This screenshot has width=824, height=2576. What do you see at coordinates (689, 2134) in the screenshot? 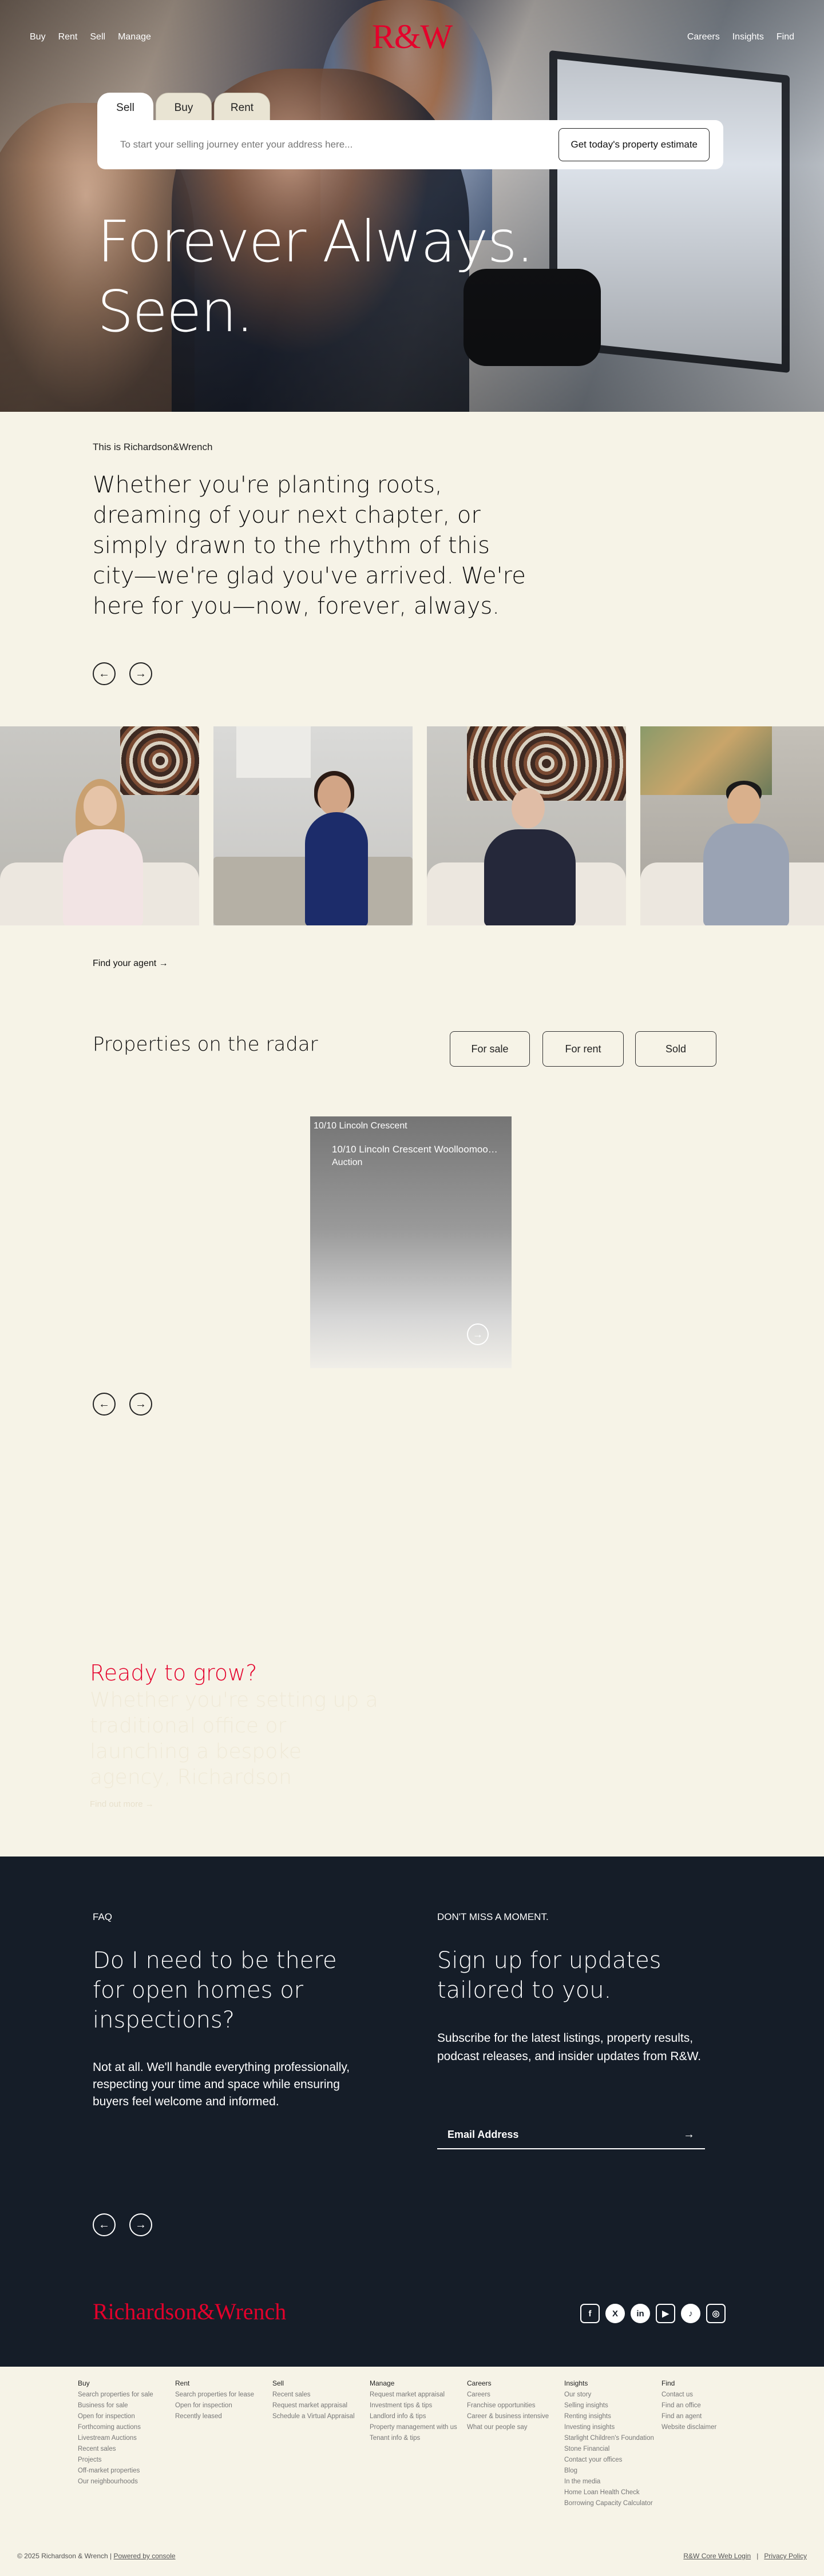
I see `submit-arrow-icon: →` at bounding box center [689, 2134].